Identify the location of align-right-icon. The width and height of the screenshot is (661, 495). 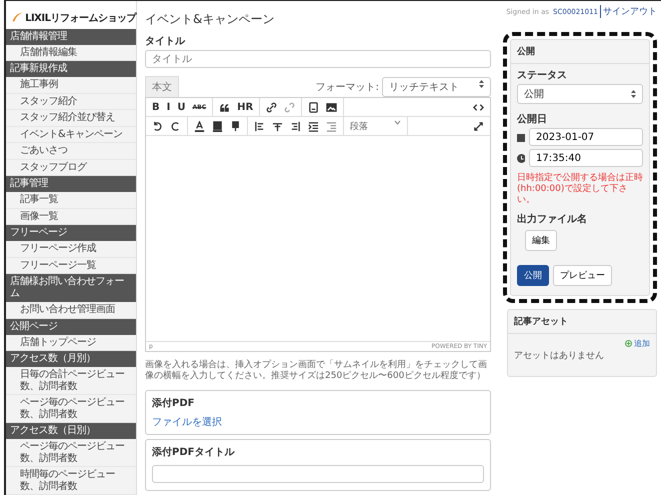
(295, 126).